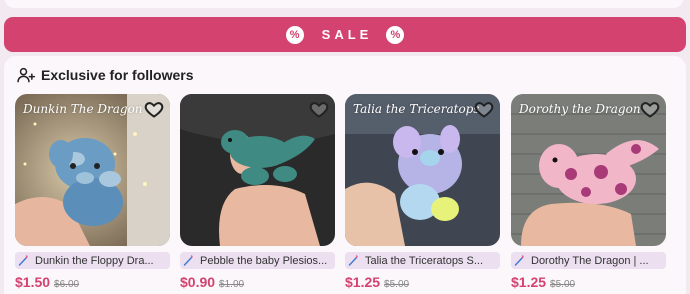 The height and width of the screenshot is (294, 690). I want to click on image-caption: Dunkin The Dragon, so click(83, 109).